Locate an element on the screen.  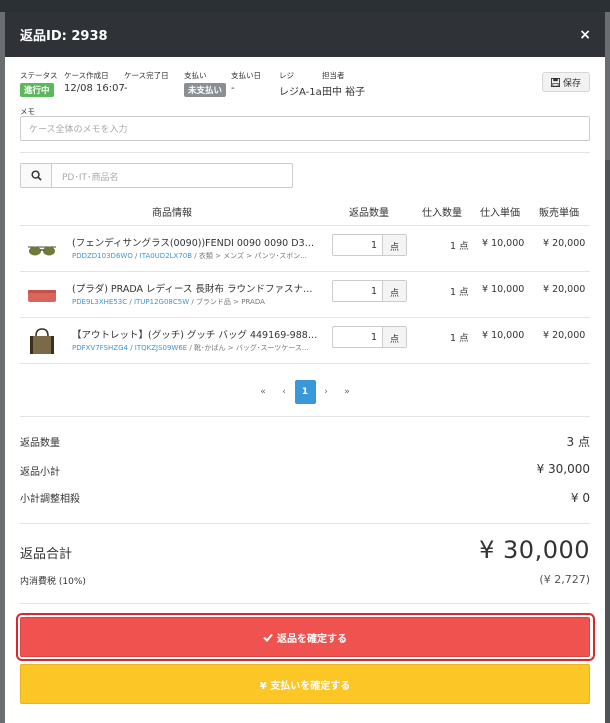
check-icon is located at coordinates (268, 637).